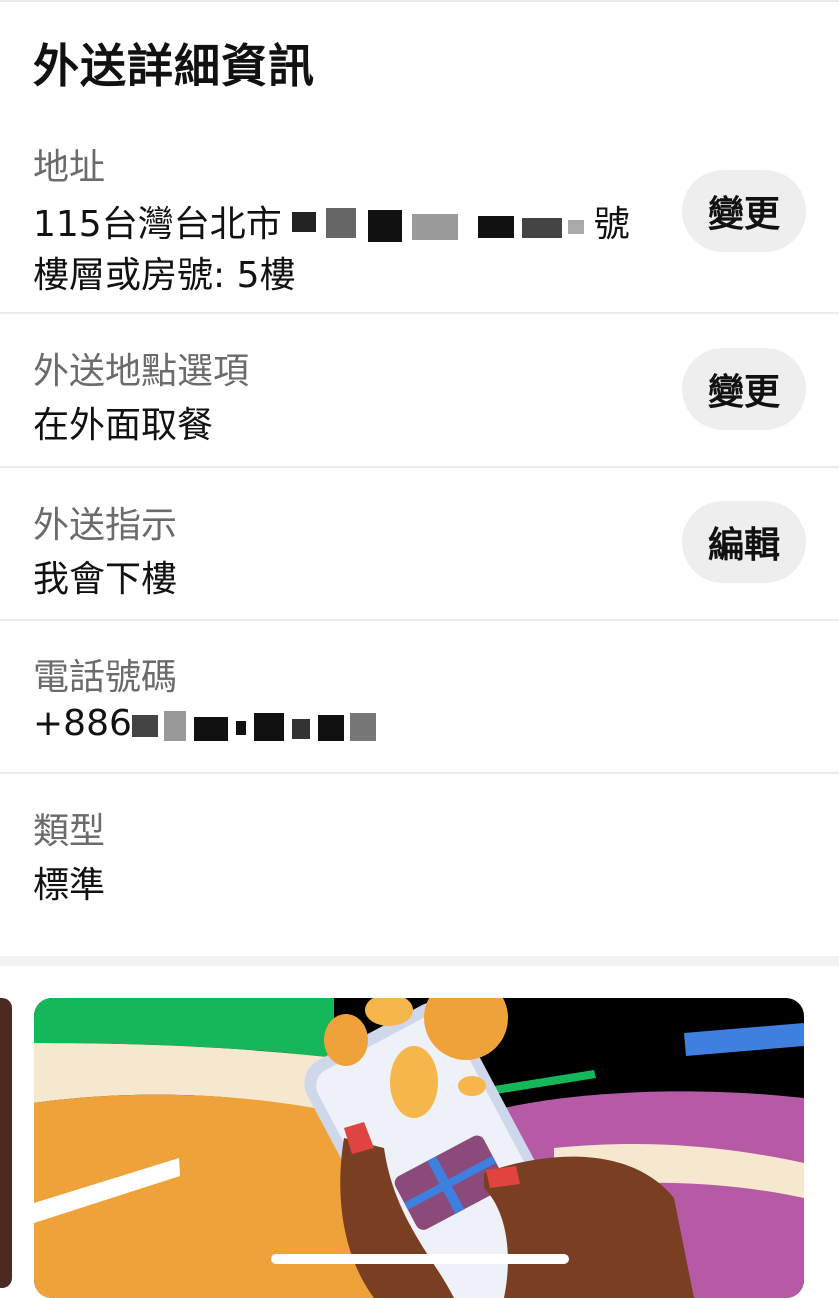 This screenshot has height=1298, width=839. I want to click on instructions-edit-button: 編輯, so click(744, 542).